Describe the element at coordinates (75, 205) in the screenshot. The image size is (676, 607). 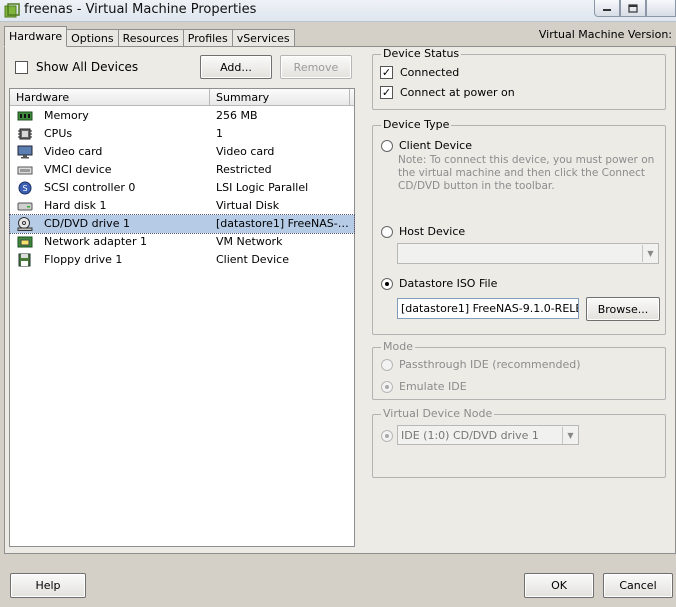
I see `hardware-name: Hard disk 1` at that location.